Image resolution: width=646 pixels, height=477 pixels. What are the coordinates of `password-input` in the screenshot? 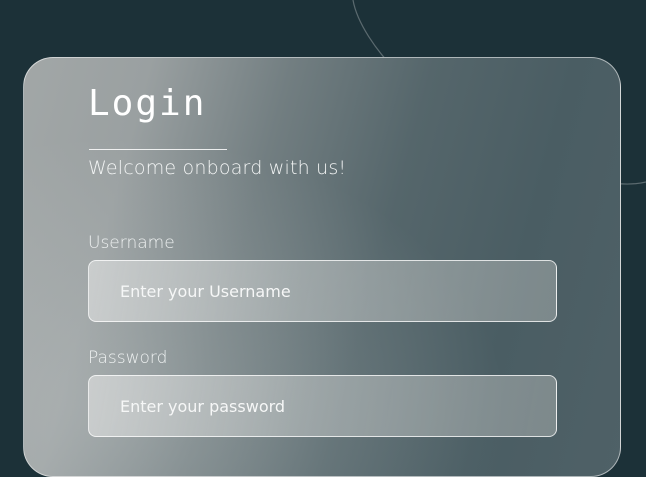 It's located at (322, 406).